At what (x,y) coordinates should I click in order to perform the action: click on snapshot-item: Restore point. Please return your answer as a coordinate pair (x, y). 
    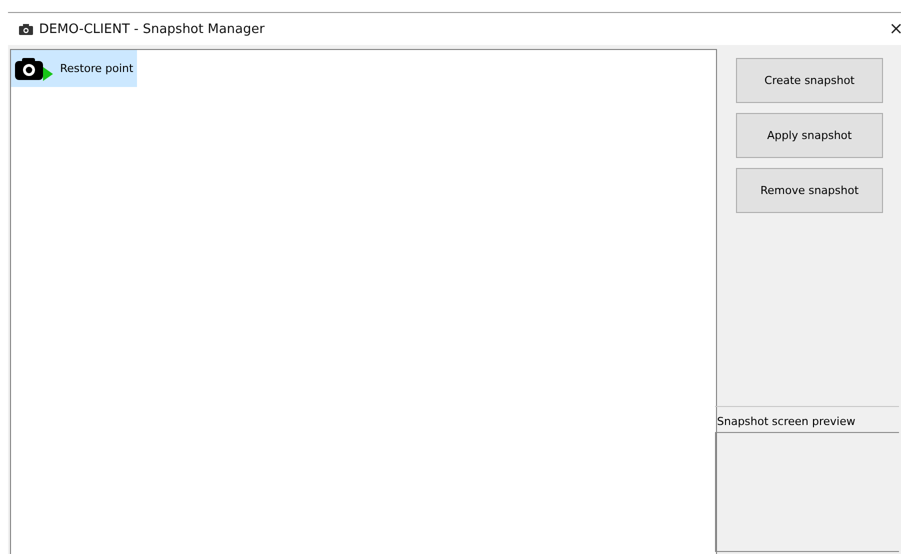
    Looking at the image, I should click on (74, 68).